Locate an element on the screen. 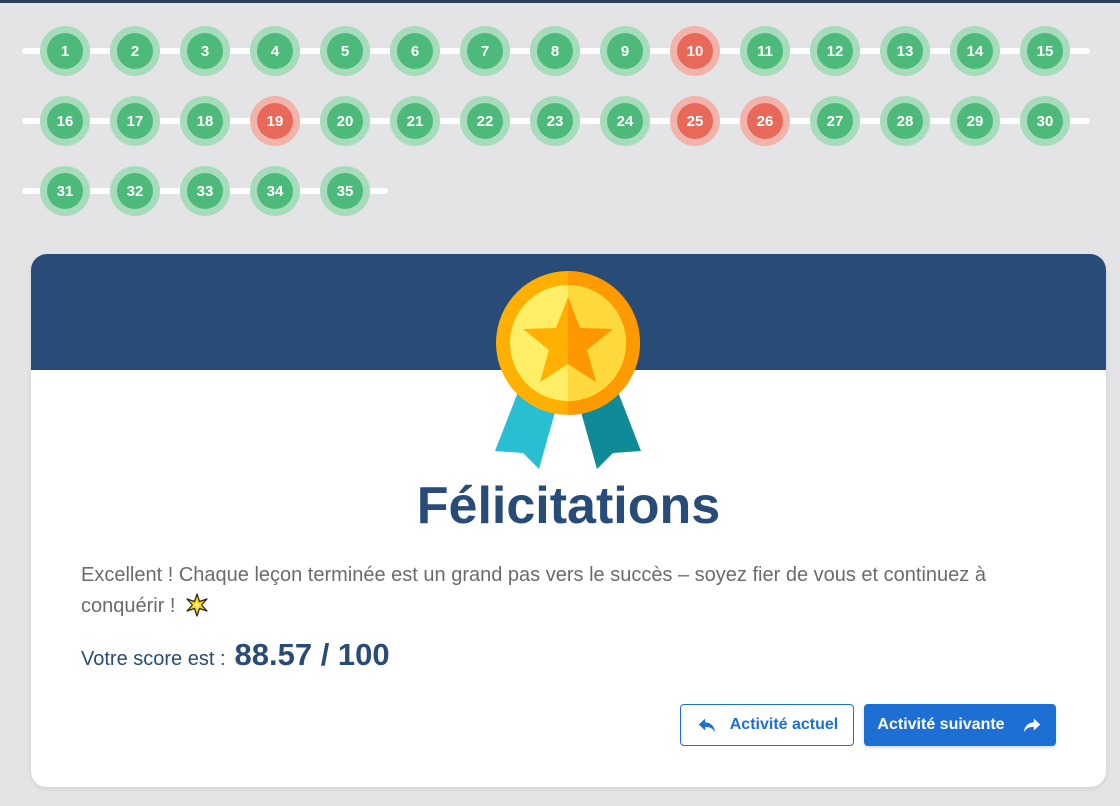 Image resolution: width=1120 pixels, height=806 pixels. activity-step-number: 7 is located at coordinates (485, 51).